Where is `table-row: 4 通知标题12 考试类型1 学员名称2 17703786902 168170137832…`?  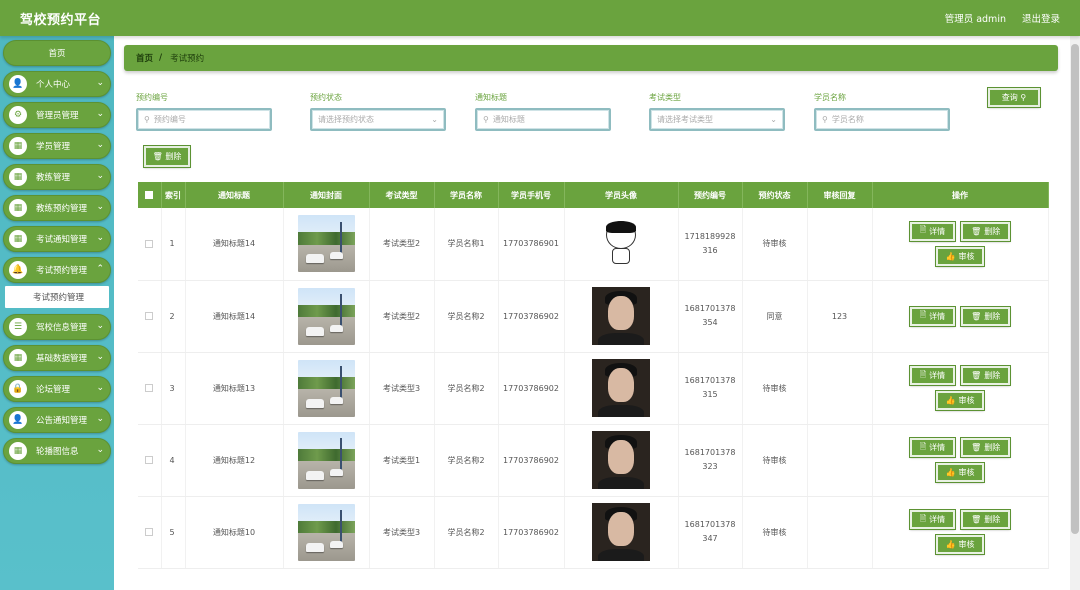 table-row: 4 通知标题12 考试类型1 学员名称2 17703786902 168170137832… is located at coordinates (593, 460).